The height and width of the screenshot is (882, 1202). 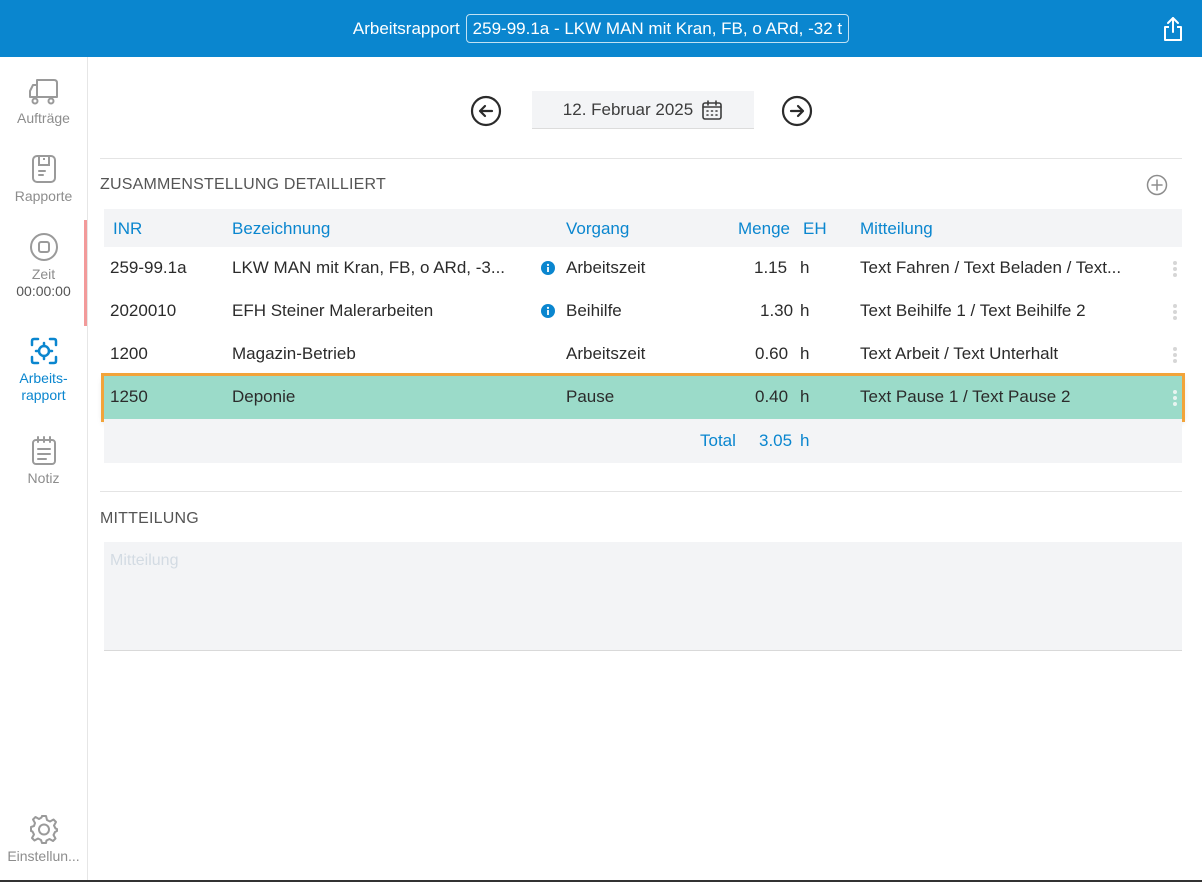 I want to click on share-icon, so click(x=1173, y=29).